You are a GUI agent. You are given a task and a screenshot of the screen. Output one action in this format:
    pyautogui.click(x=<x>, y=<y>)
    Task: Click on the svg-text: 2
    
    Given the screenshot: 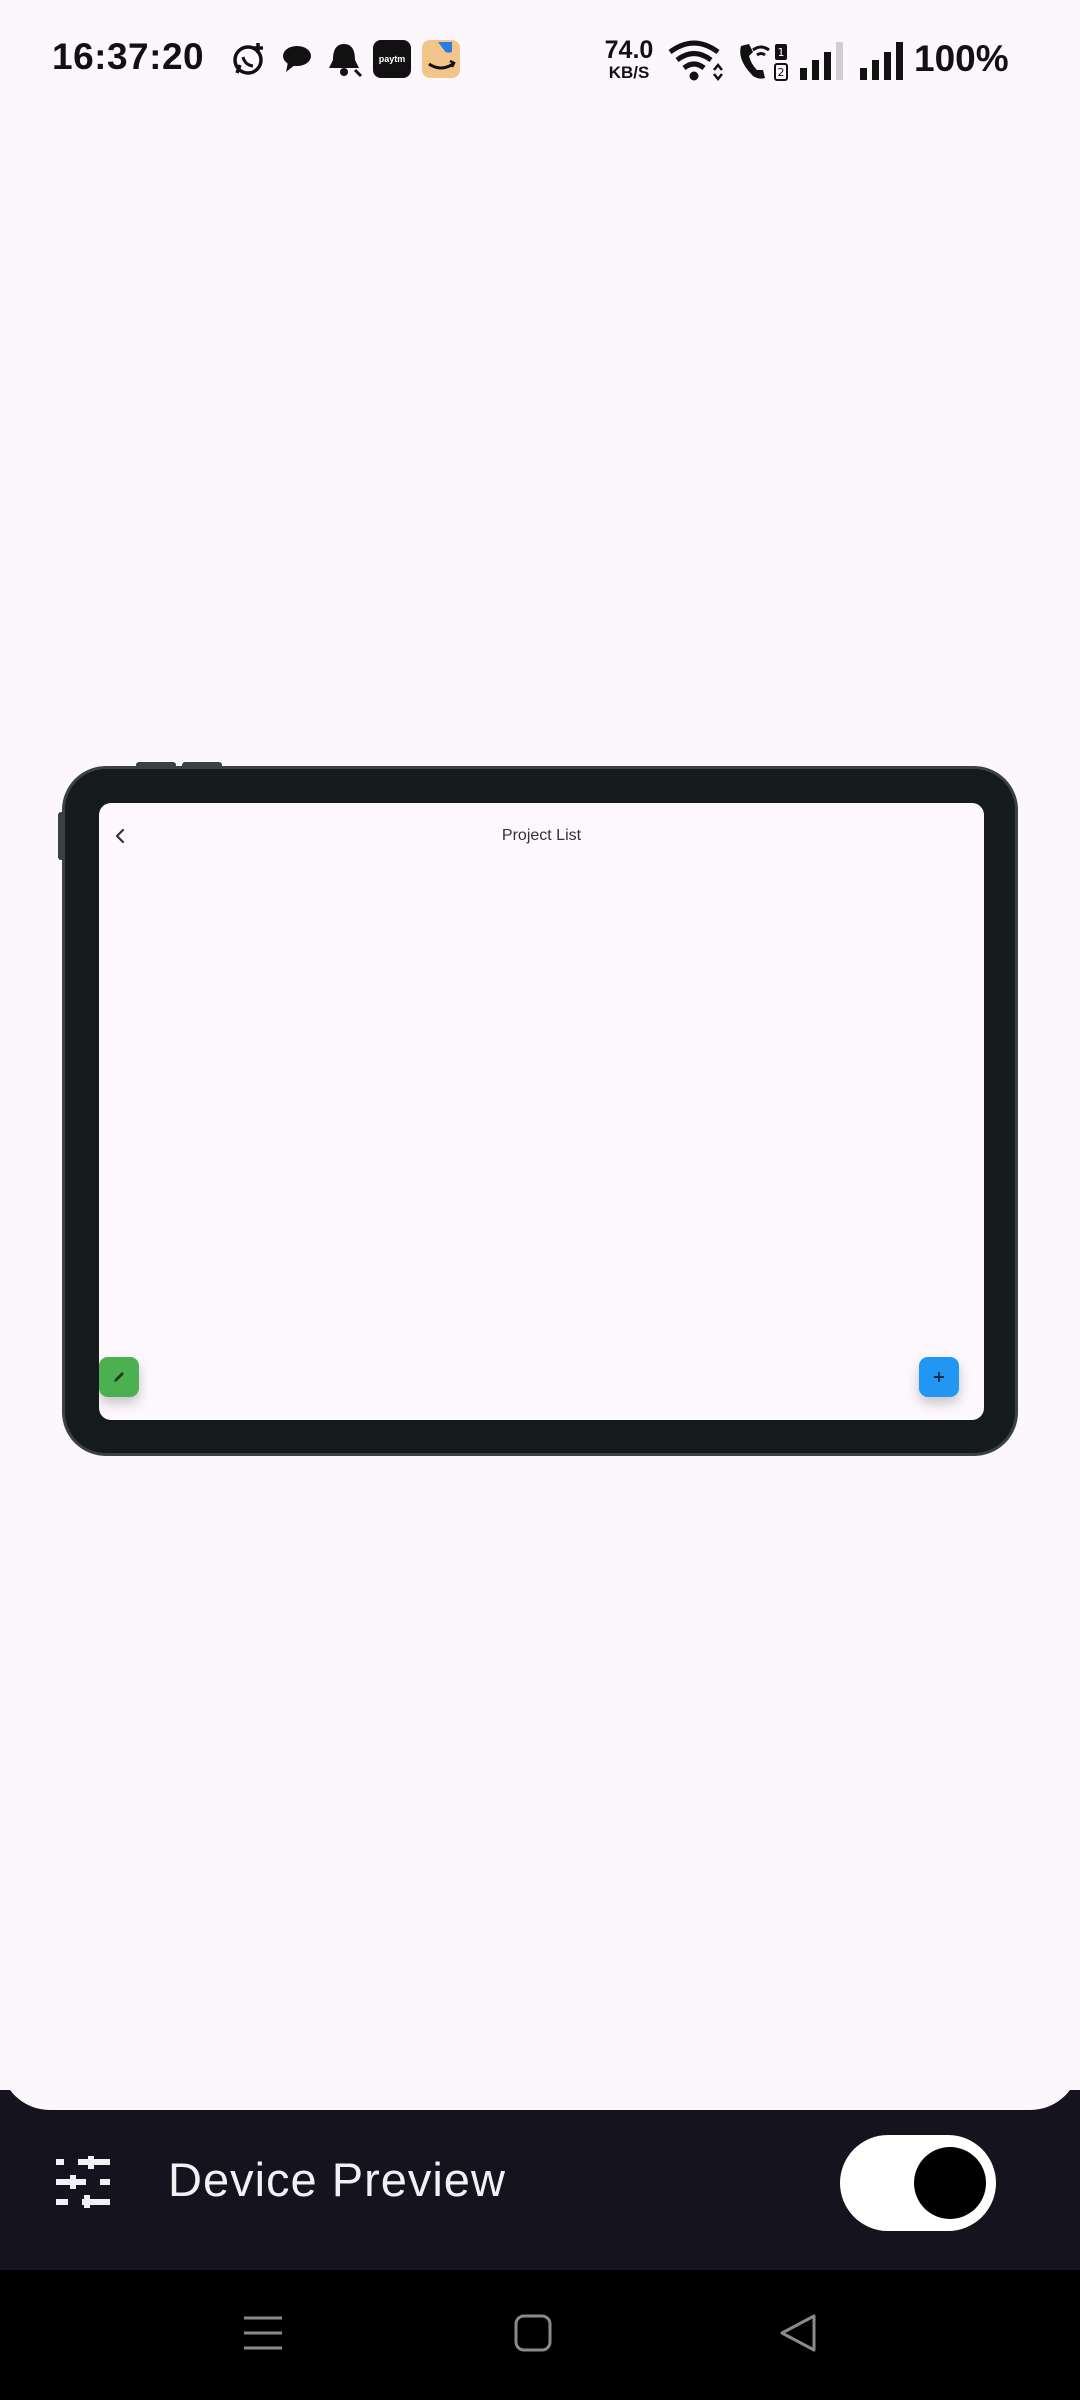 What is the action you would take?
    pyautogui.click(x=781, y=72)
    